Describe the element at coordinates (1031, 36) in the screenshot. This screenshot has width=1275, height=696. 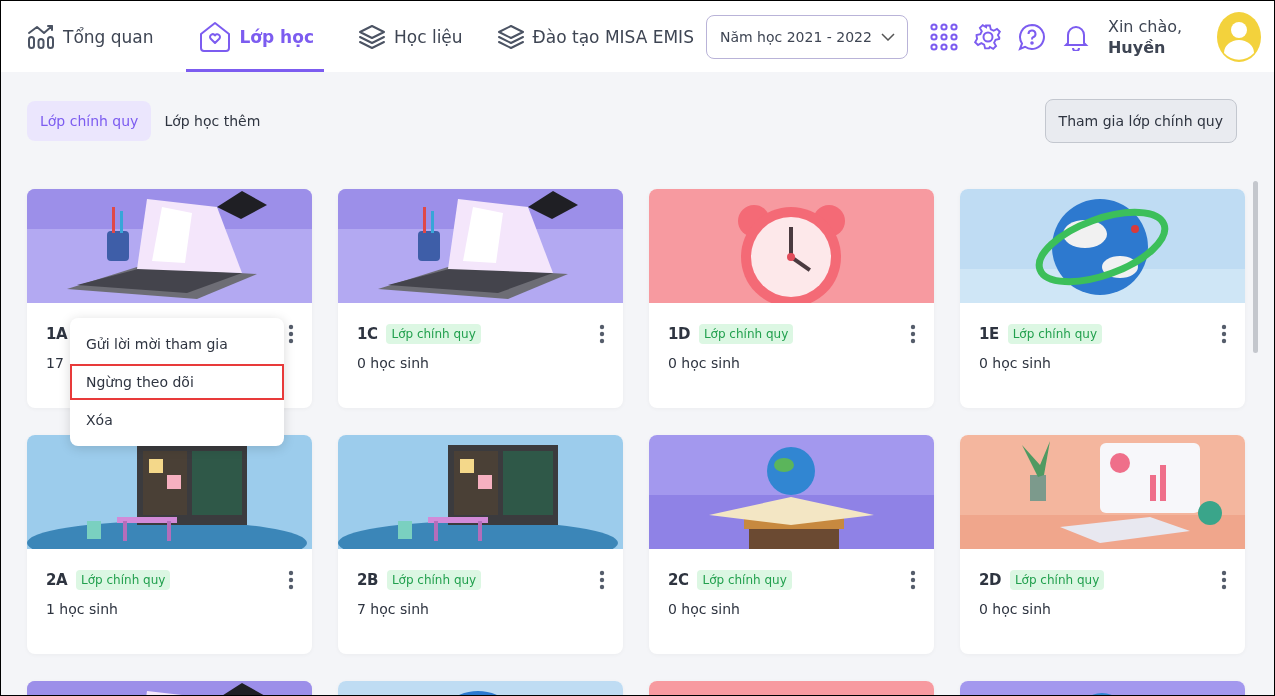
I see `help-icon` at that location.